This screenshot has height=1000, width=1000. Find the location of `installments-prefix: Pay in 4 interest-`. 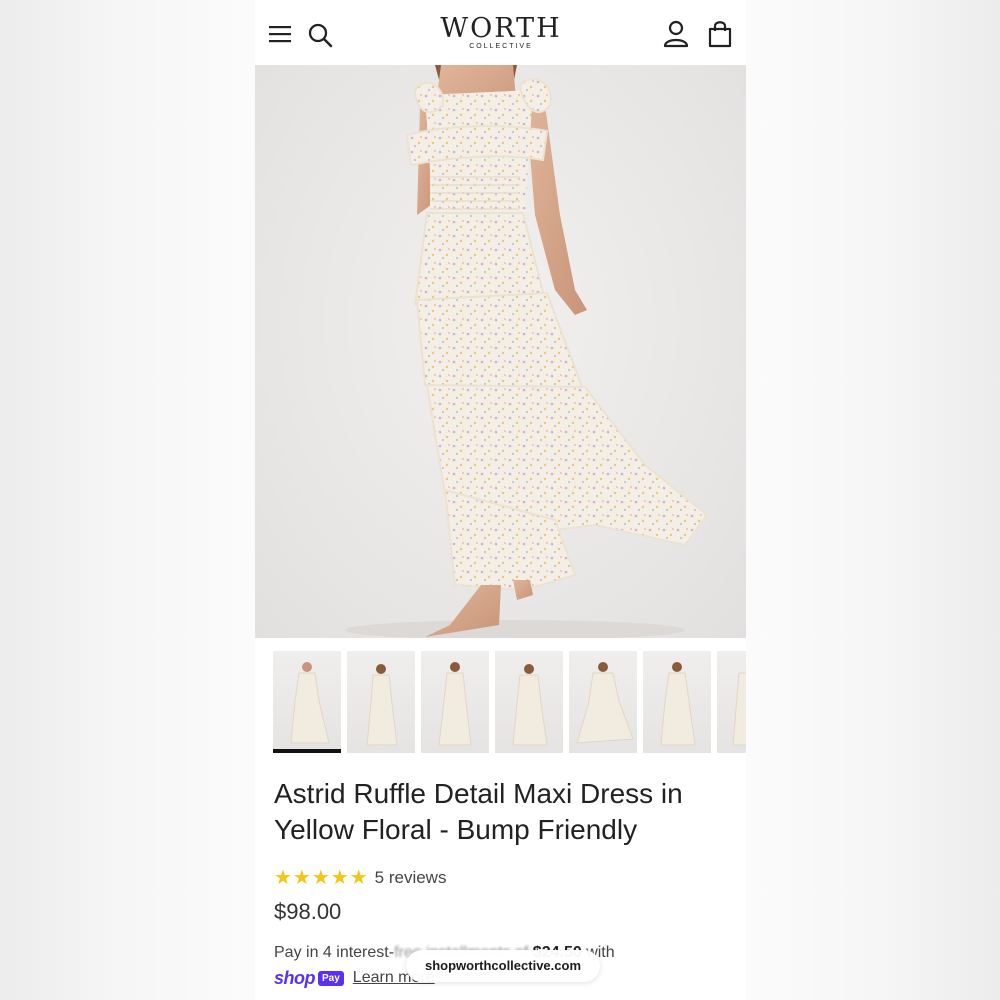

installments-prefix: Pay in 4 interest- is located at coordinates (334, 952).